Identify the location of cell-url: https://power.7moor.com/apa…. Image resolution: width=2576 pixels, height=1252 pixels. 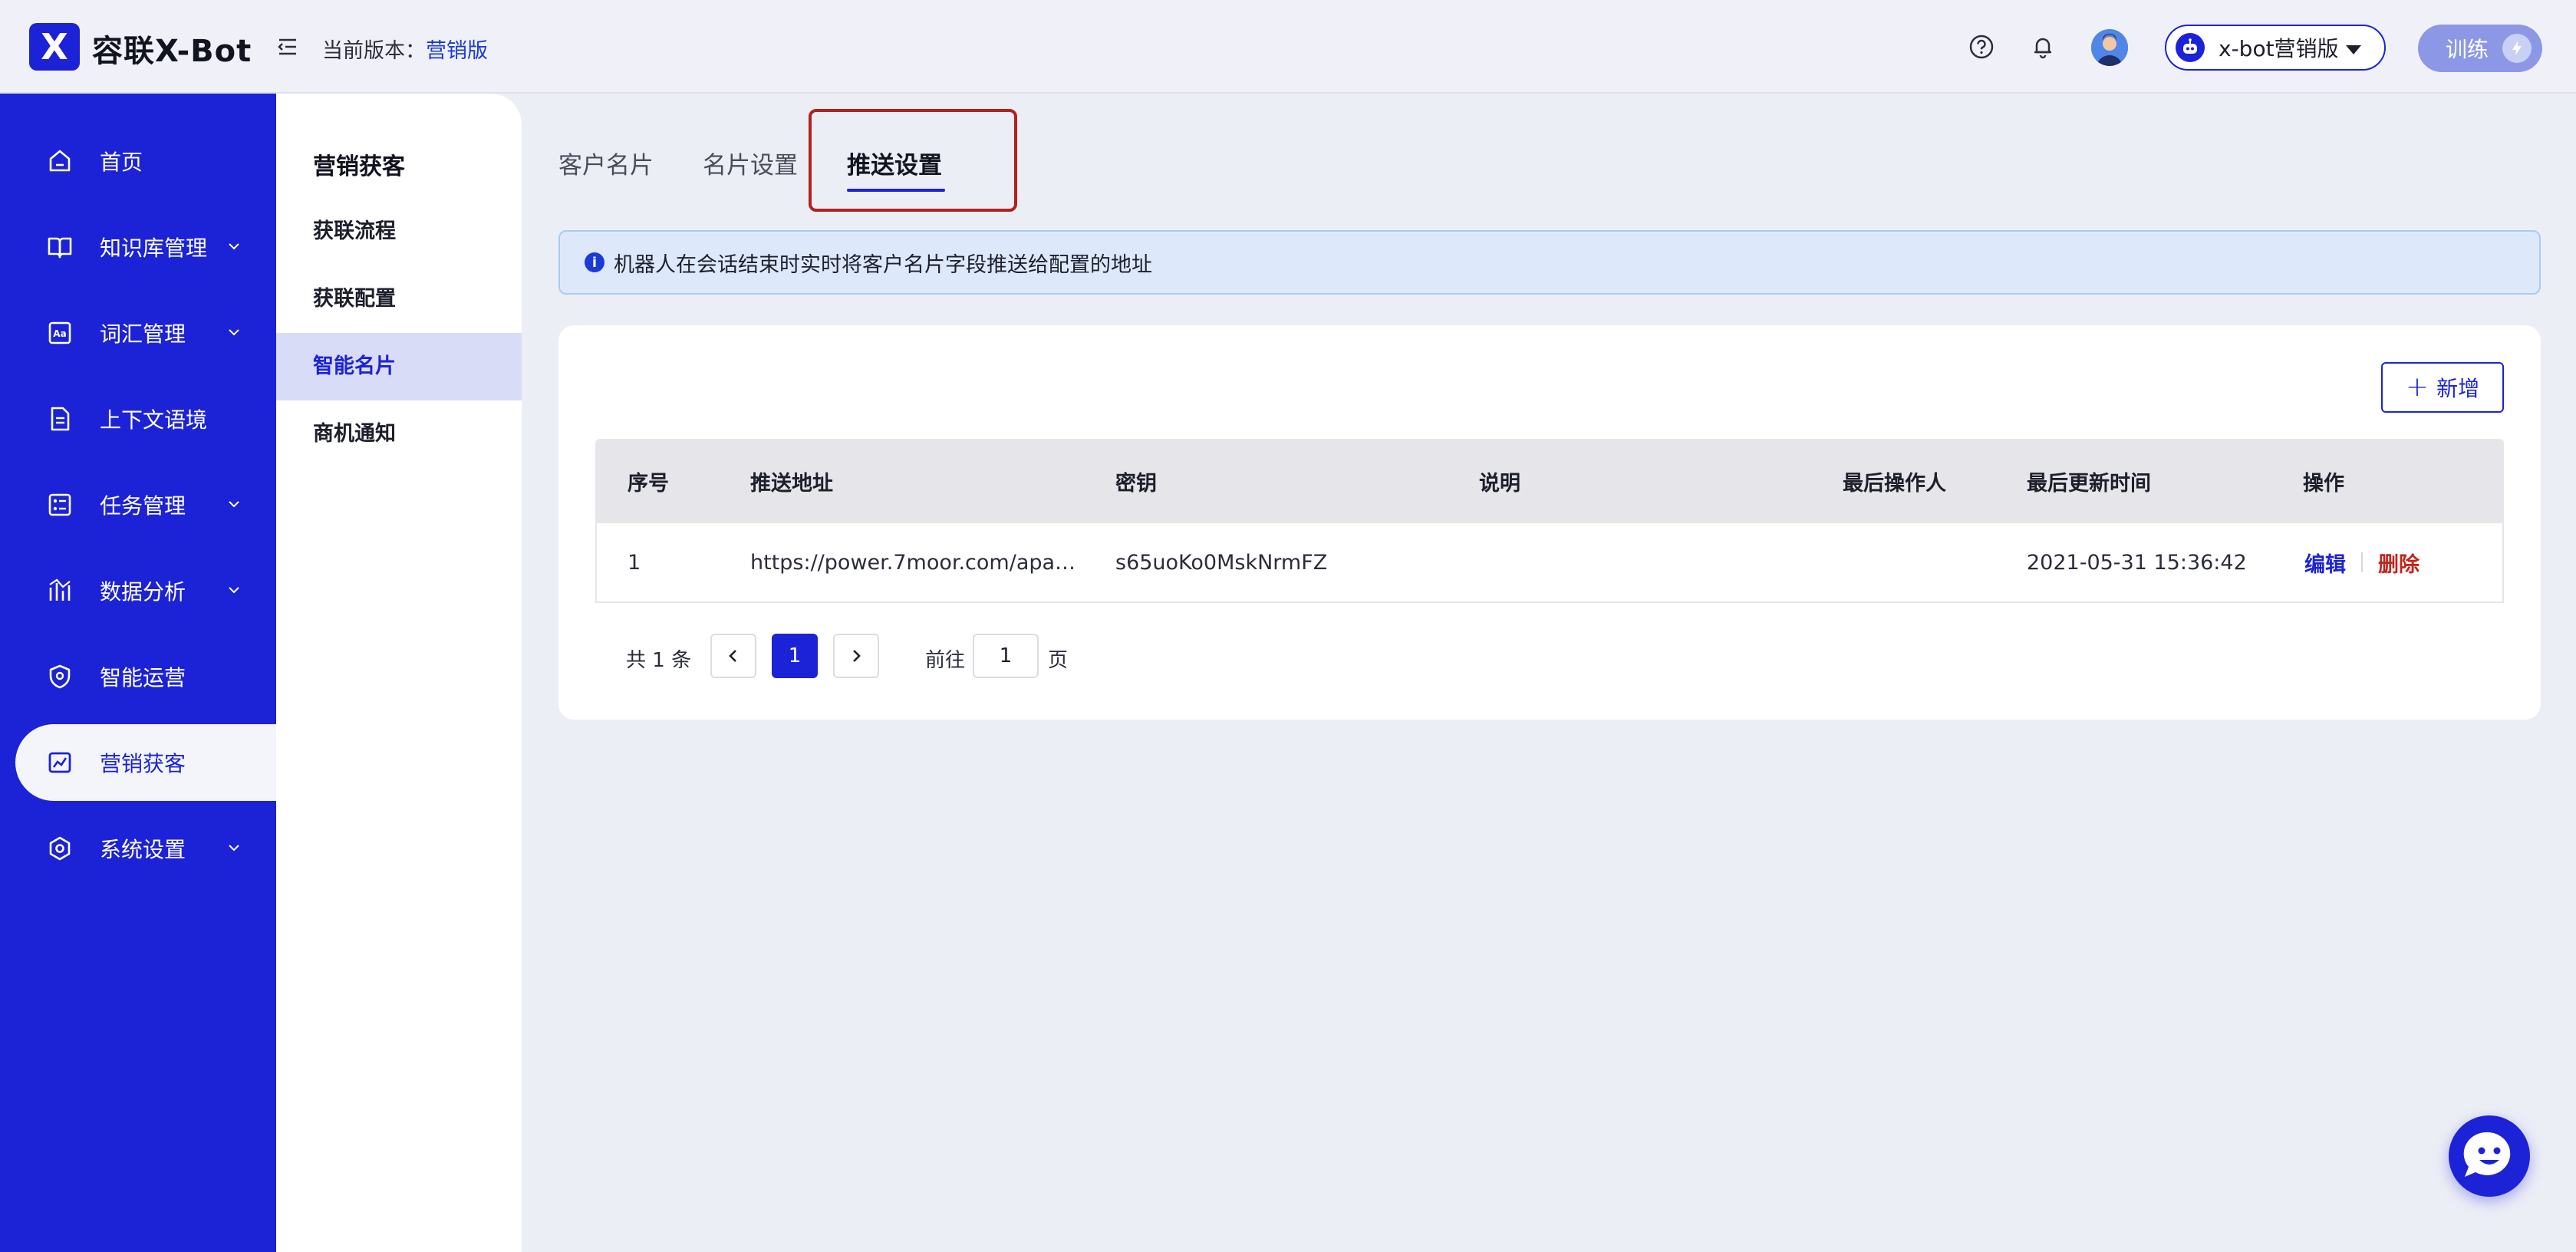
(913, 563).